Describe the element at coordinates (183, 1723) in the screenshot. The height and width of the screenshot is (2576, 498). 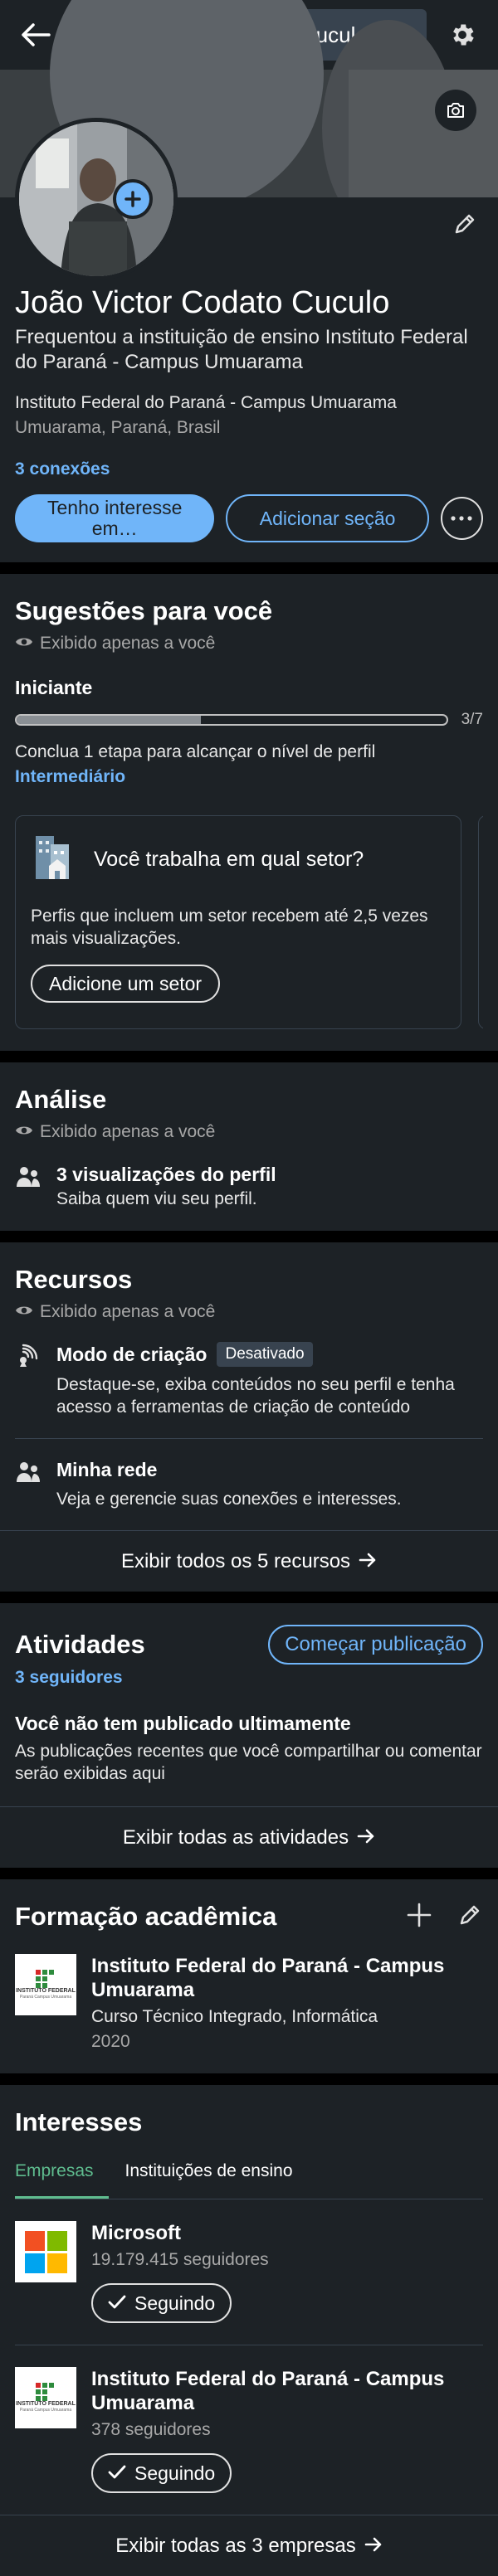
I see `activity-empty-title: Você não tem publicado ultimamente` at that location.